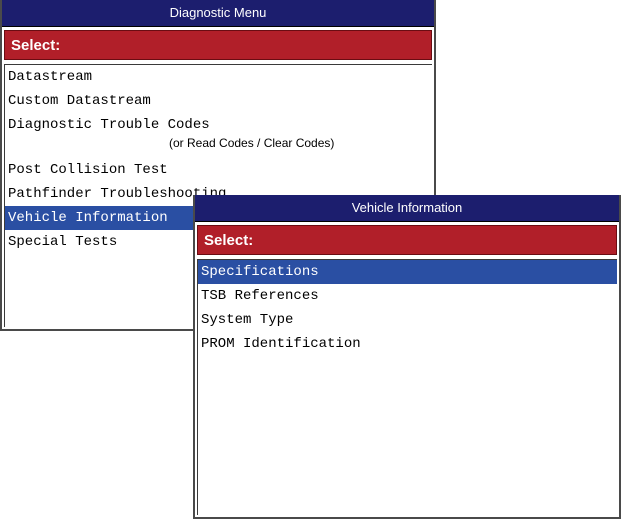 Image resolution: width=621 pixels, height=519 pixels. I want to click on menu-item-post-collision-test: Post Collision Test, so click(218, 170).